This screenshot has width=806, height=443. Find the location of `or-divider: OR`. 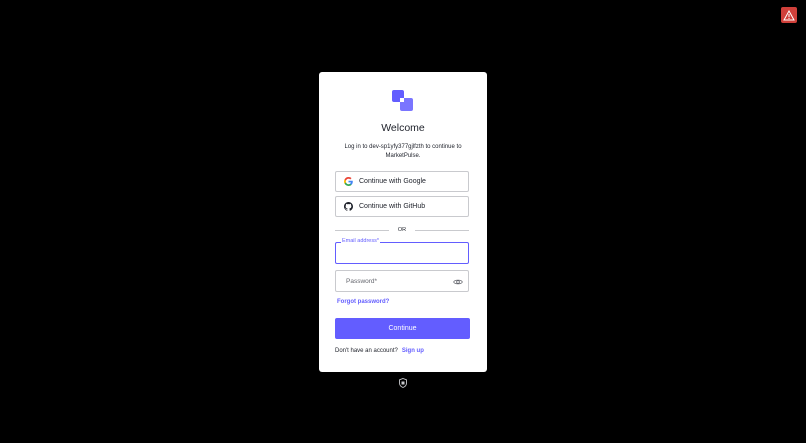

or-divider: OR is located at coordinates (402, 230).